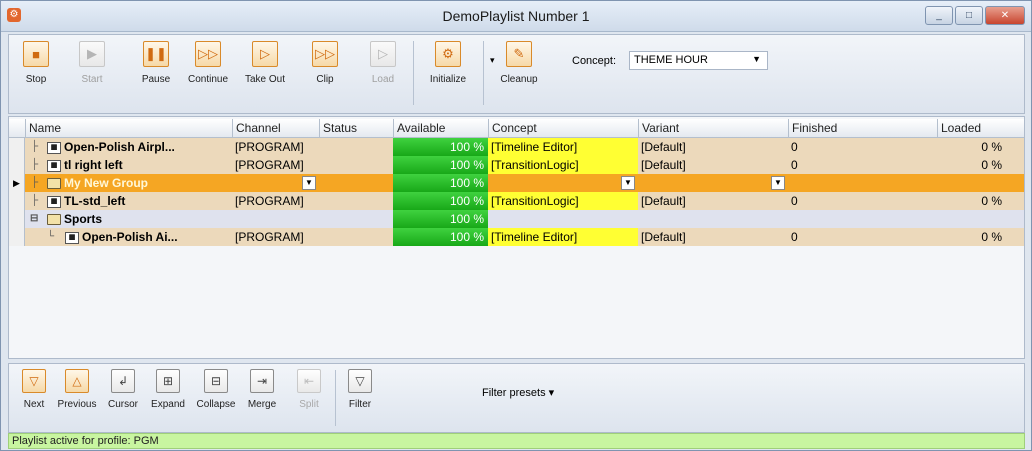  I want to click on table-row-group: ⊟ Sports 100 %, so click(516, 219).